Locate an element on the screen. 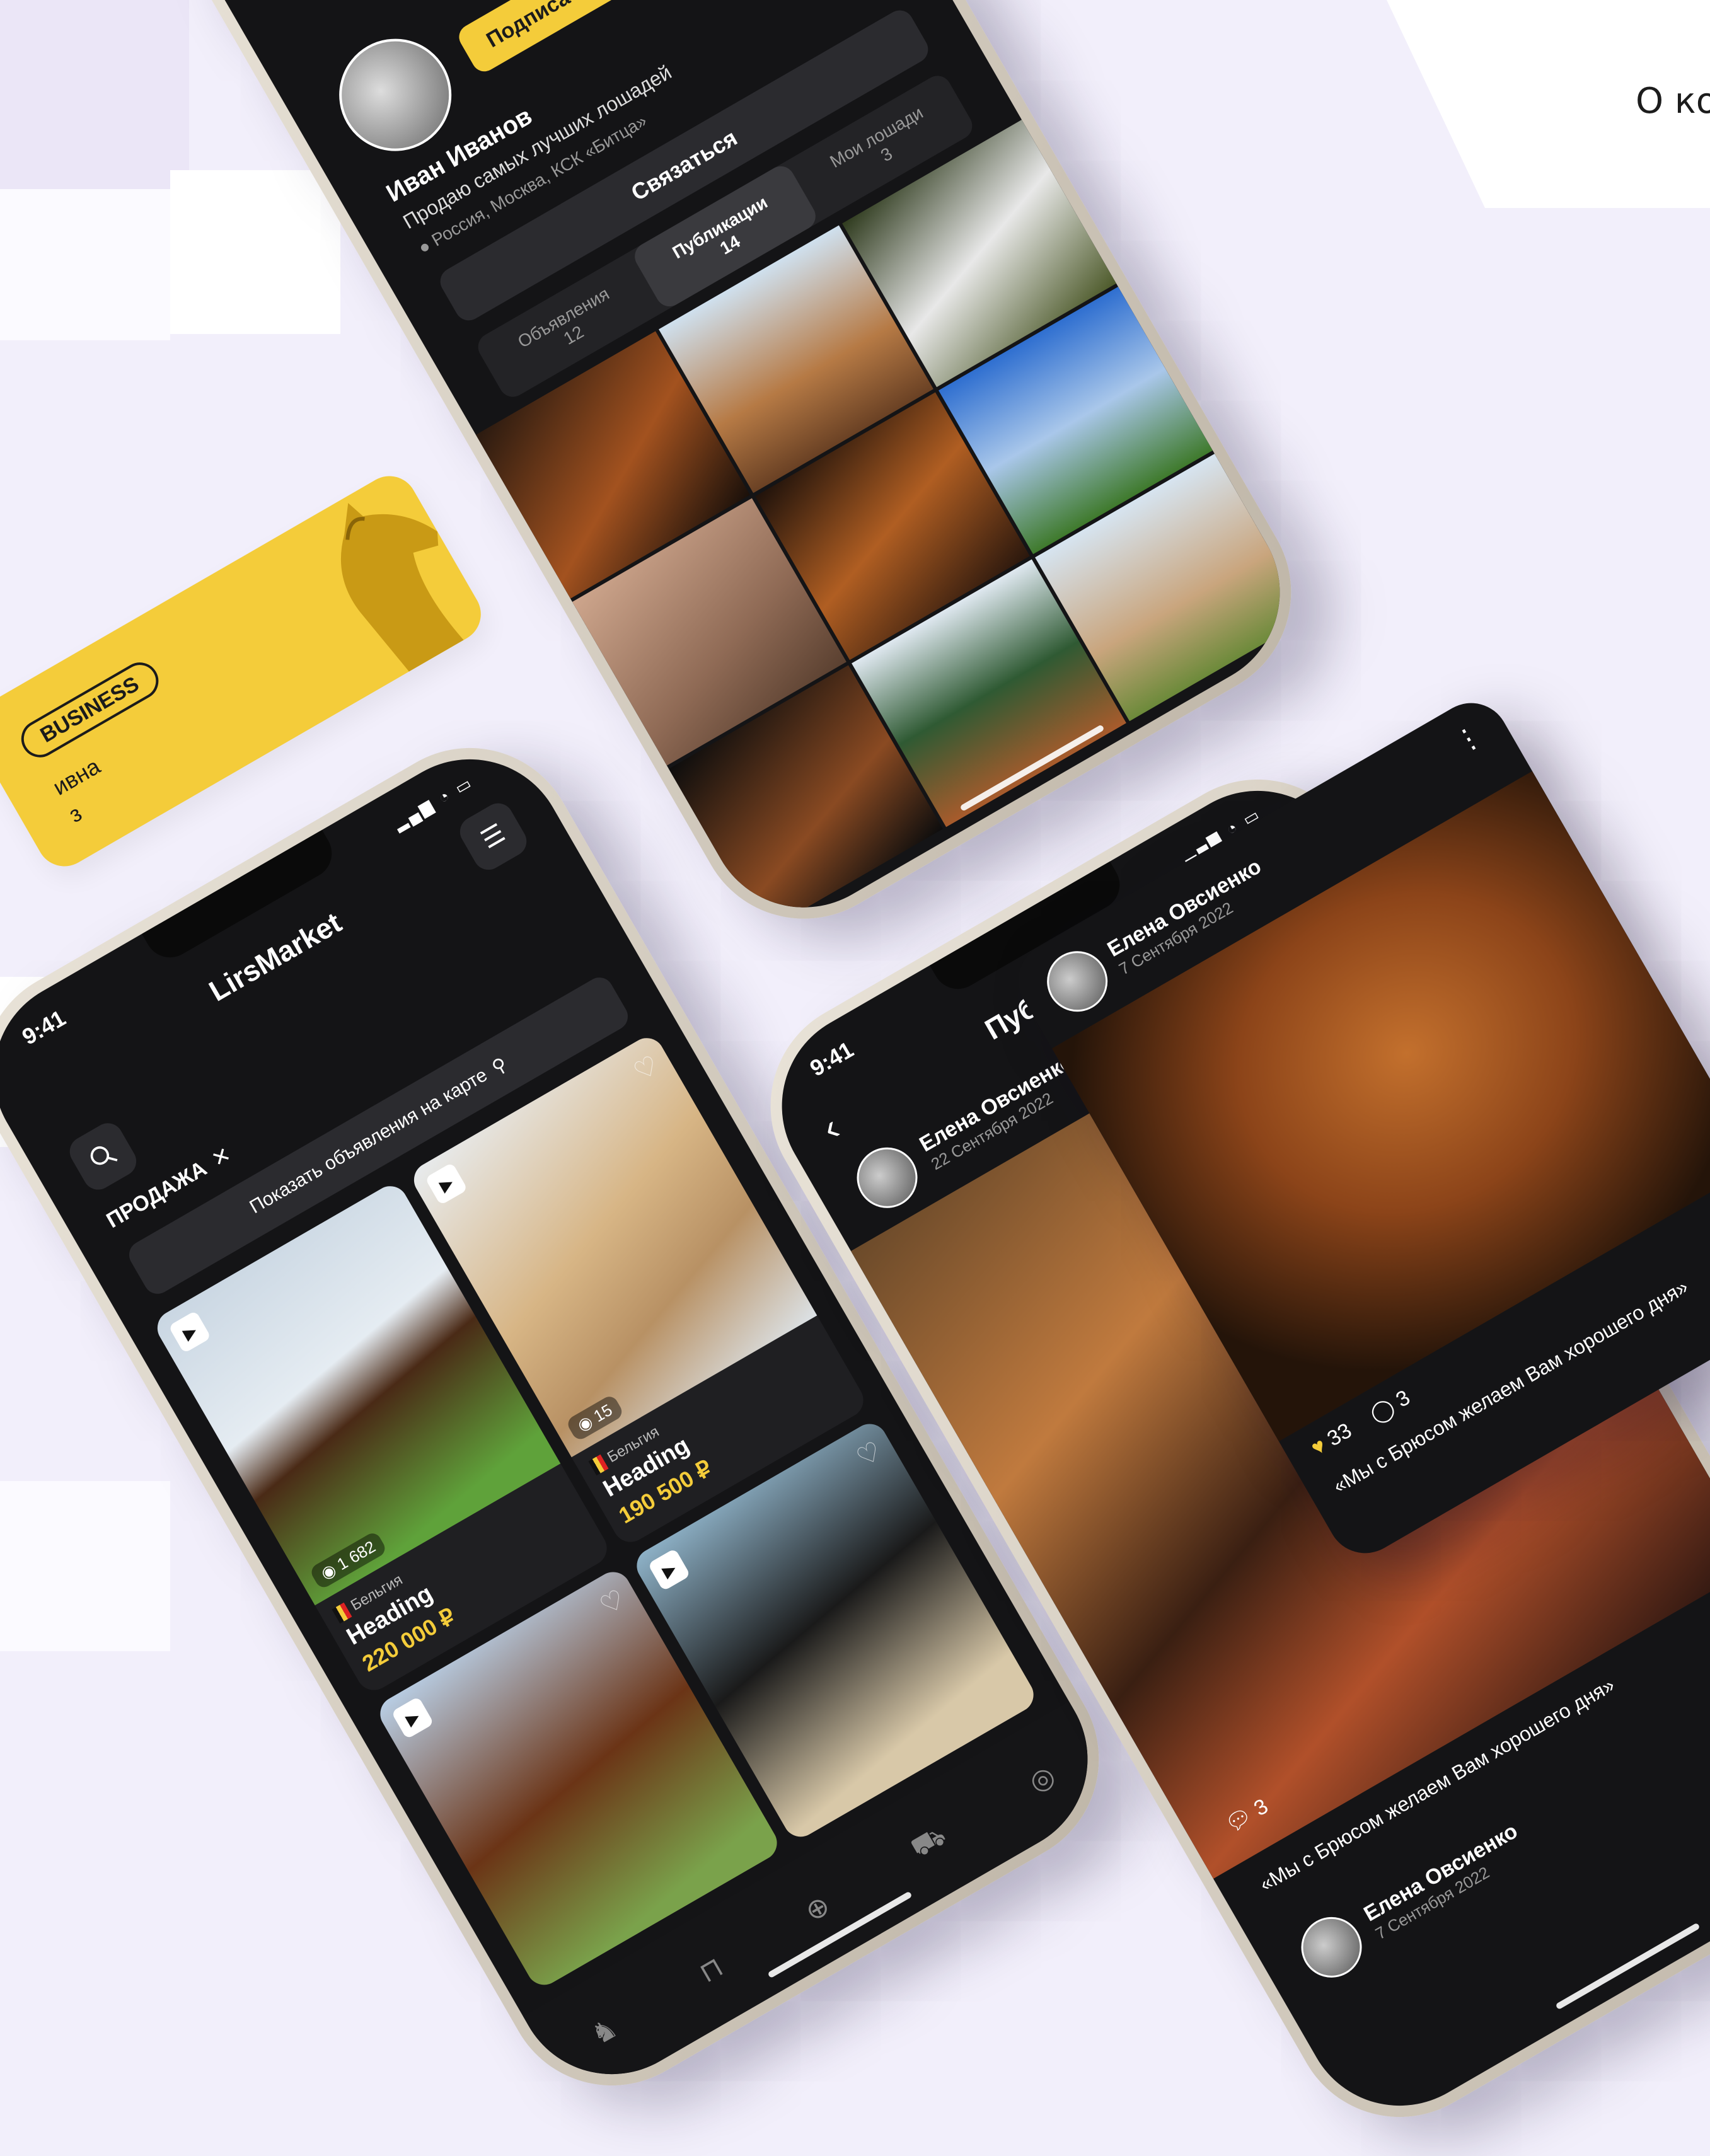 This screenshot has height=2156, width=1710. more-icon: ⋮ is located at coordinates (1468, 739).